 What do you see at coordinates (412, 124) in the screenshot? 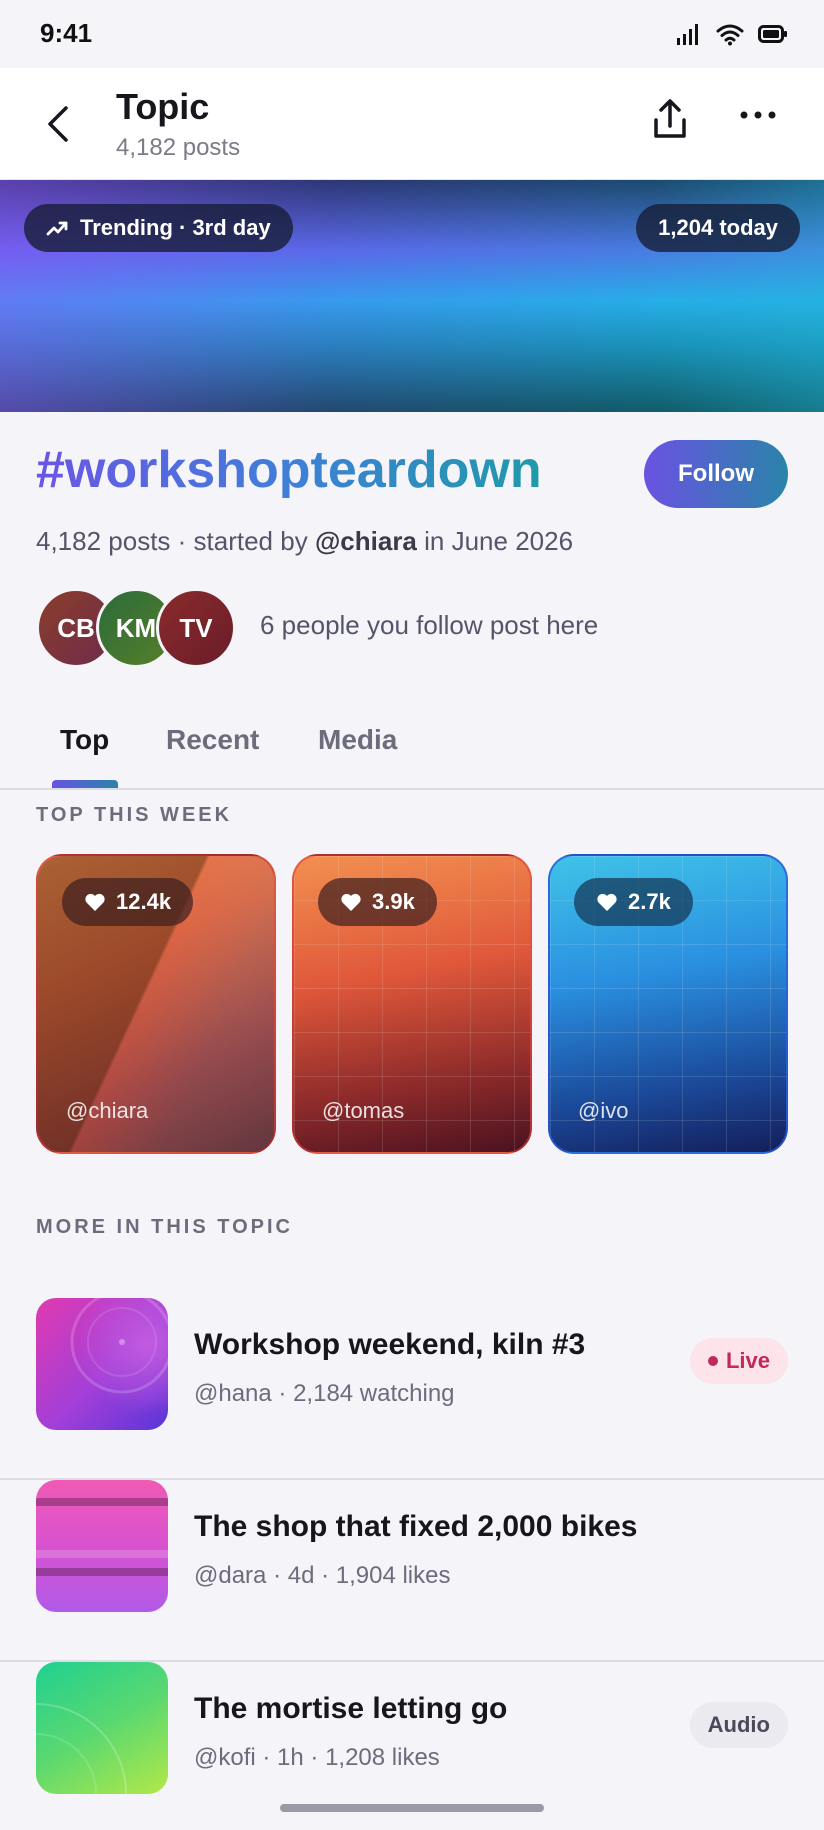
I see `app-header: Topic 4,182 posts` at bounding box center [412, 124].